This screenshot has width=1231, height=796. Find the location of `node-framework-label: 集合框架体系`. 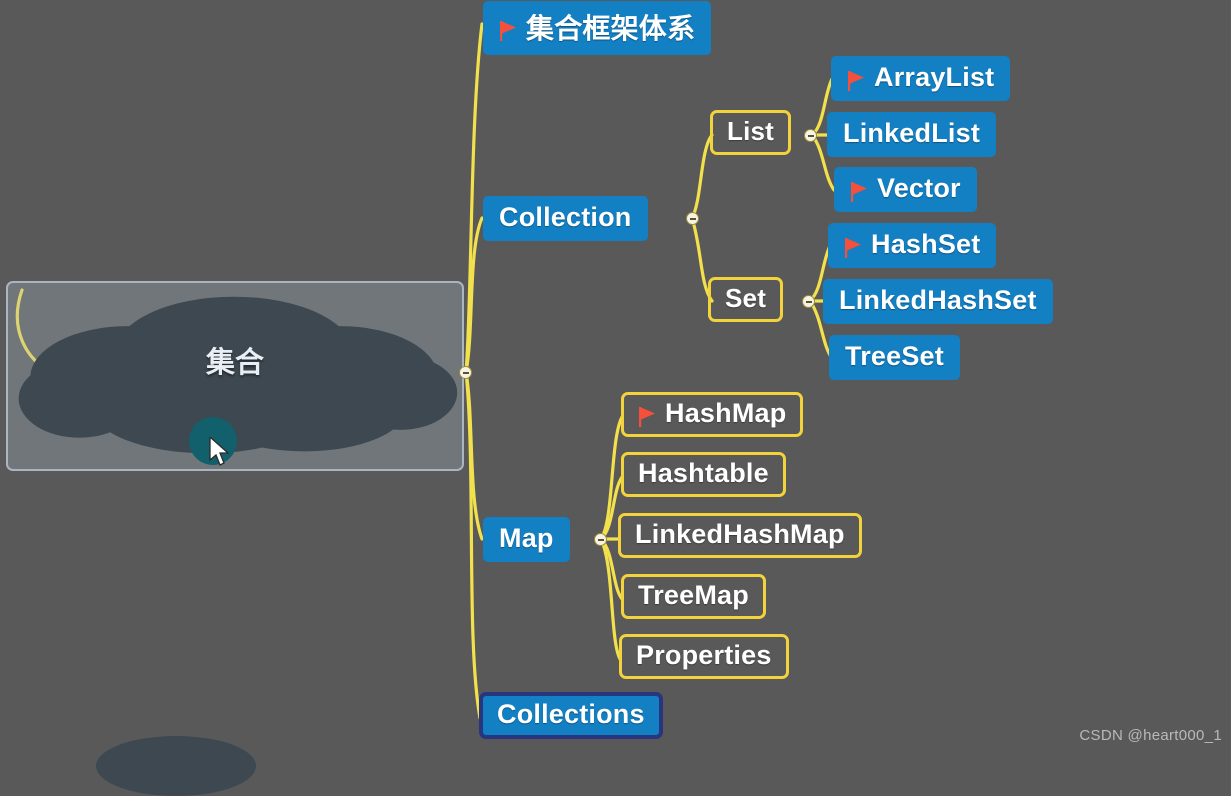

node-framework-label: 集合框架体系 is located at coordinates (611, 28).